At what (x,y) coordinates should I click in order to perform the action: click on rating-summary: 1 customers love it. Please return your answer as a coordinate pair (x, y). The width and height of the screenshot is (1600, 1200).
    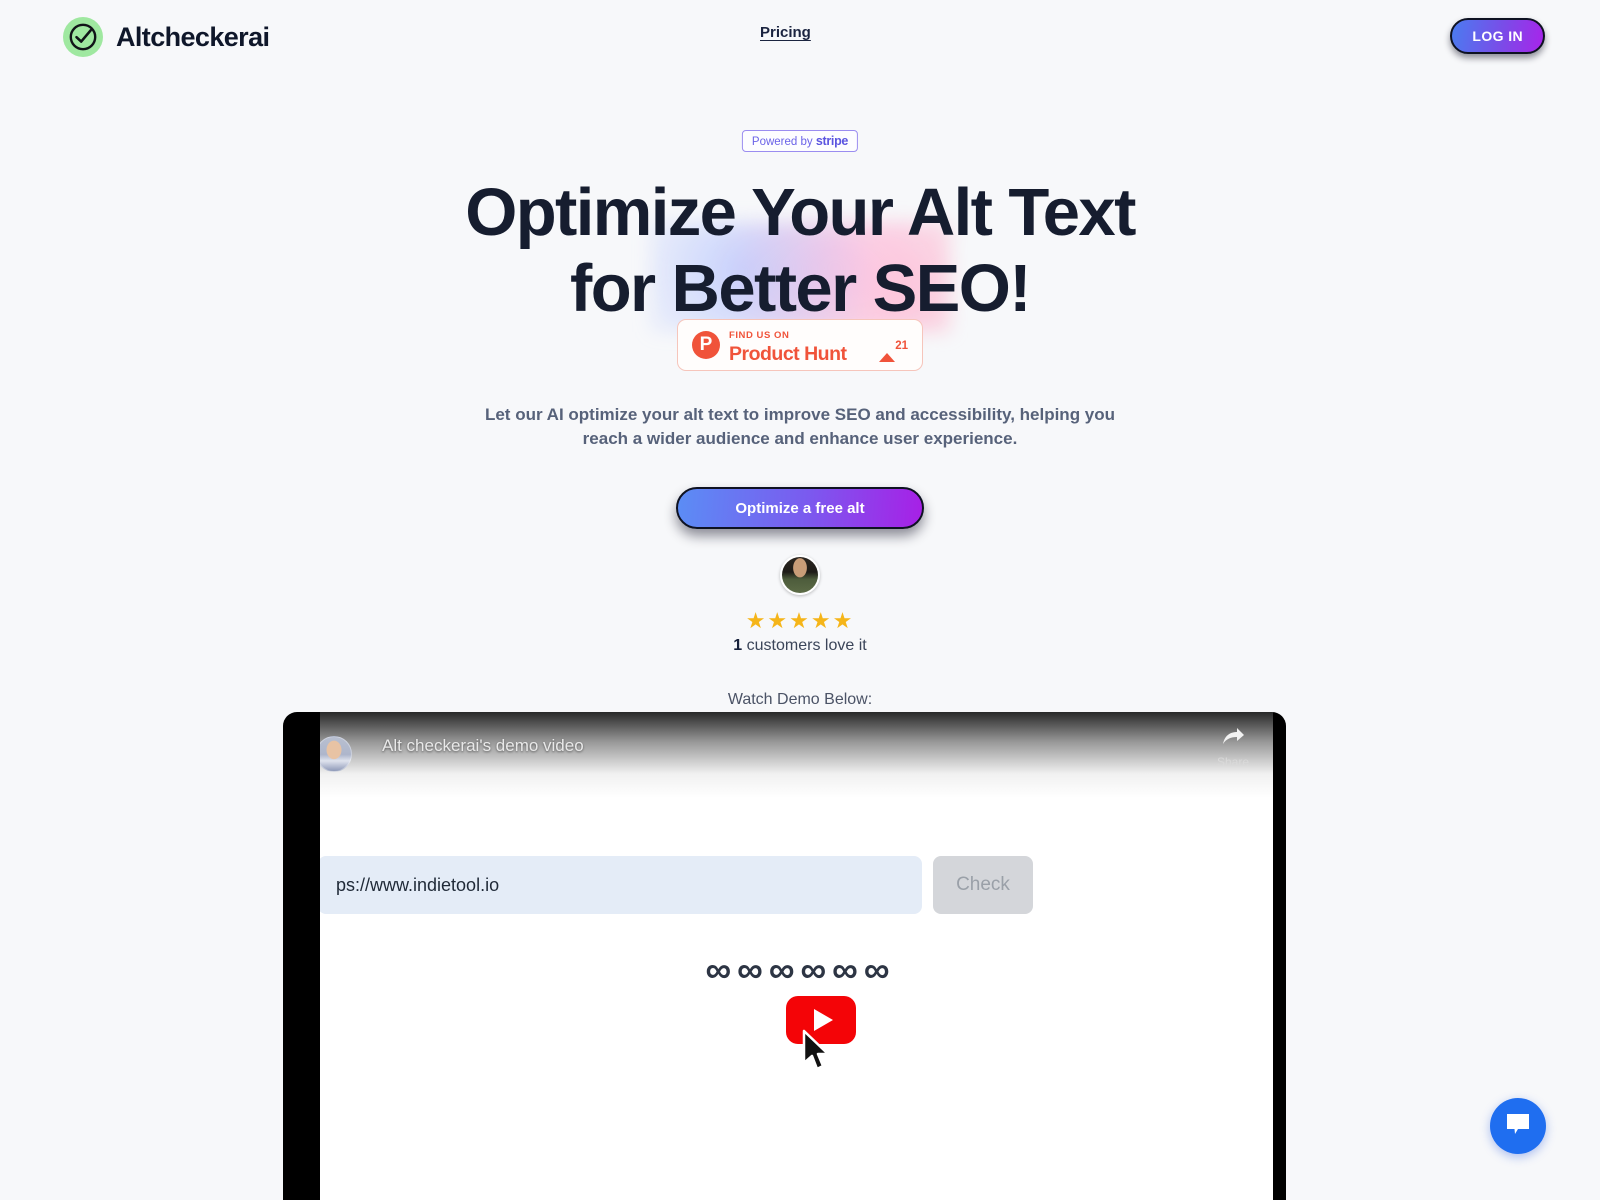
    Looking at the image, I should click on (800, 646).